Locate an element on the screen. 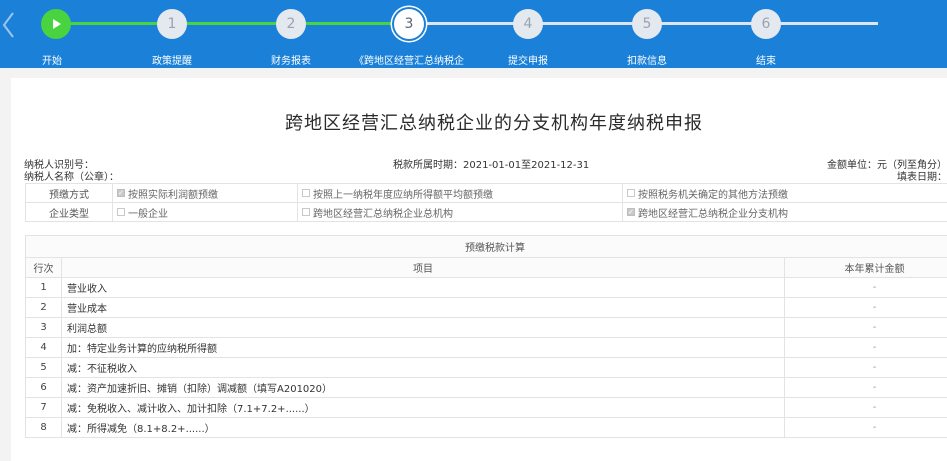 The height and width of the screenshot is (461, 947). table-row: 3 利润总额 - is located at coordinates (486, 327).